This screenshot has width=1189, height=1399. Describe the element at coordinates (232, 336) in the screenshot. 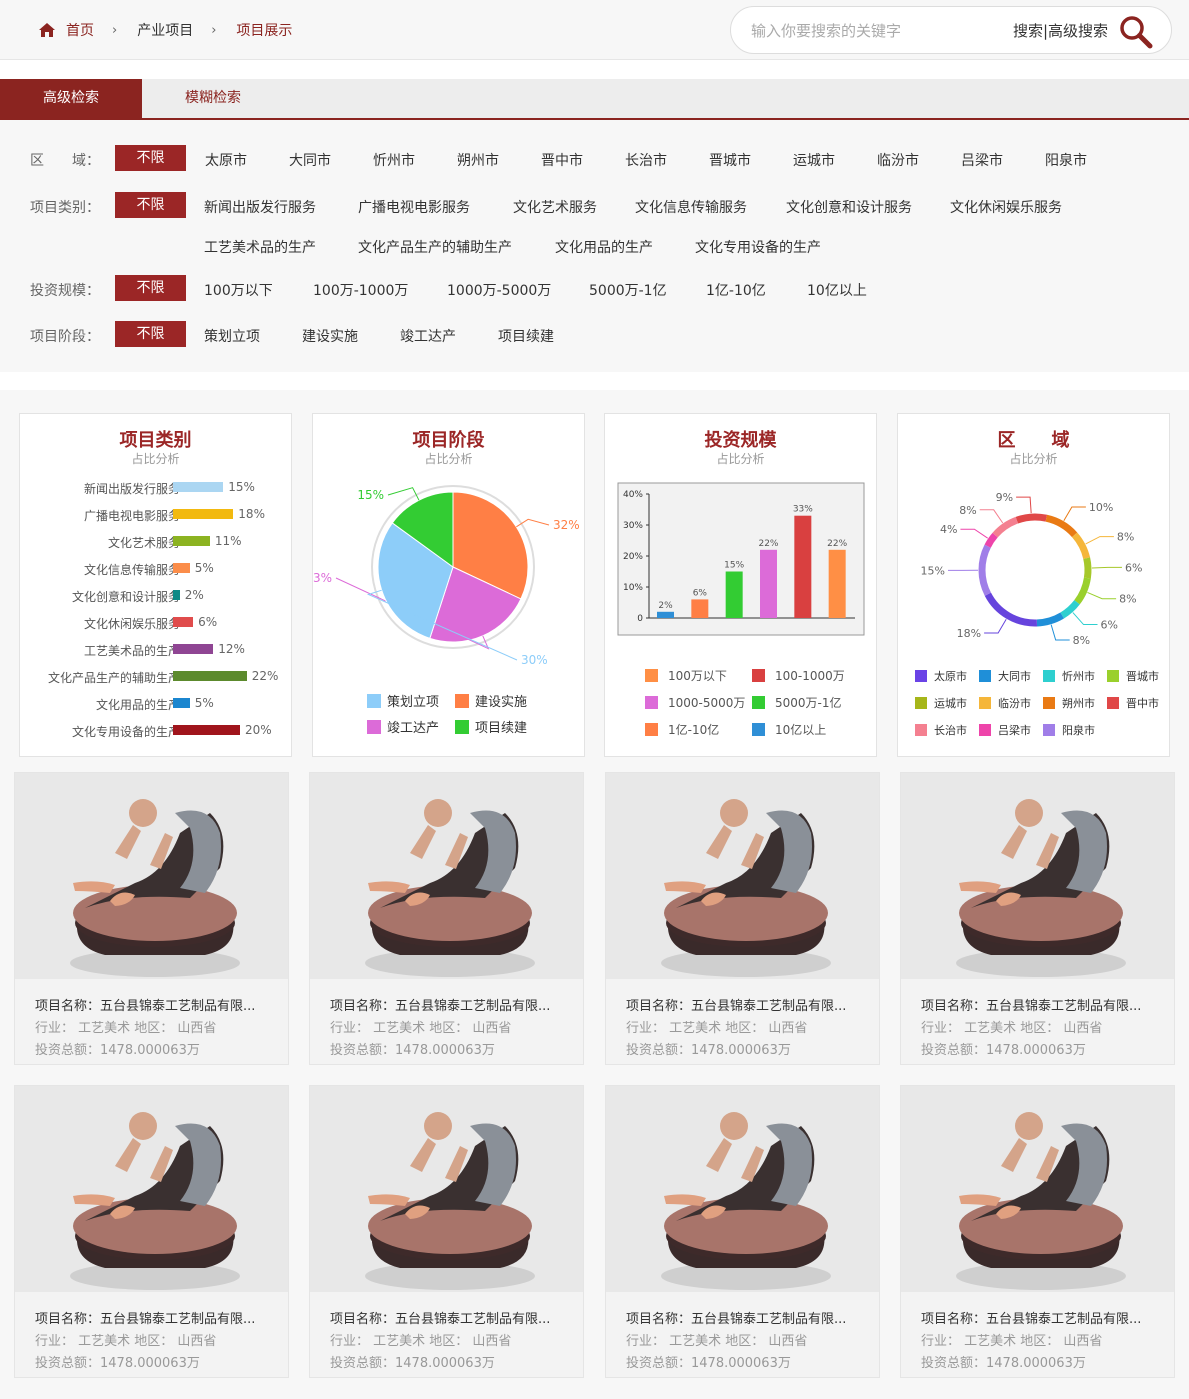

I see `filter-option-stage: 策划立项` at that location.